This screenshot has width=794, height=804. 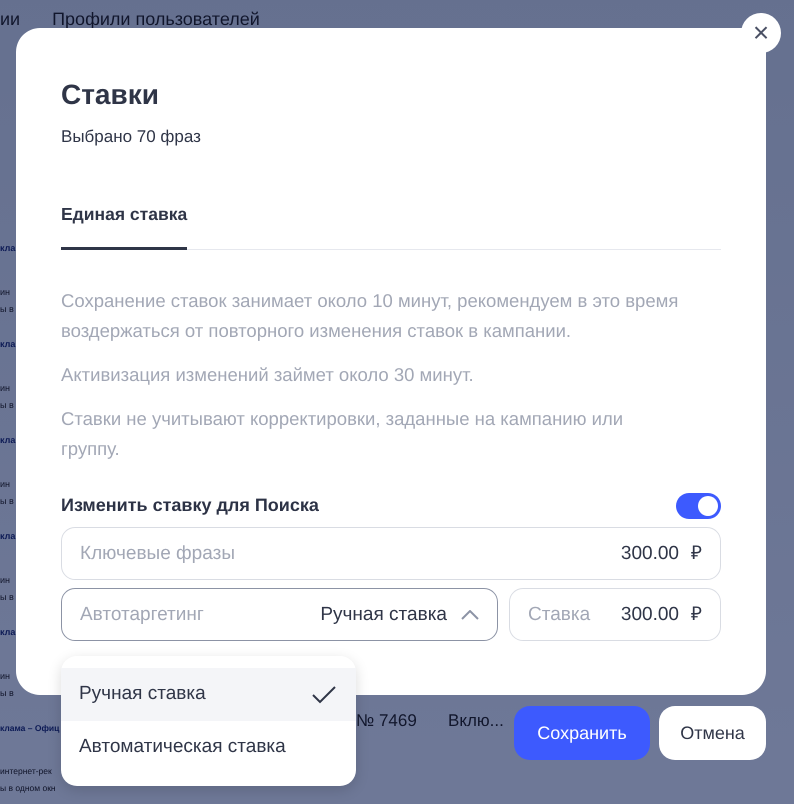 What do you see at coordinates (761, 33) in the screenshot?
I see `close-button: ×` at bounding box center [761, 33].